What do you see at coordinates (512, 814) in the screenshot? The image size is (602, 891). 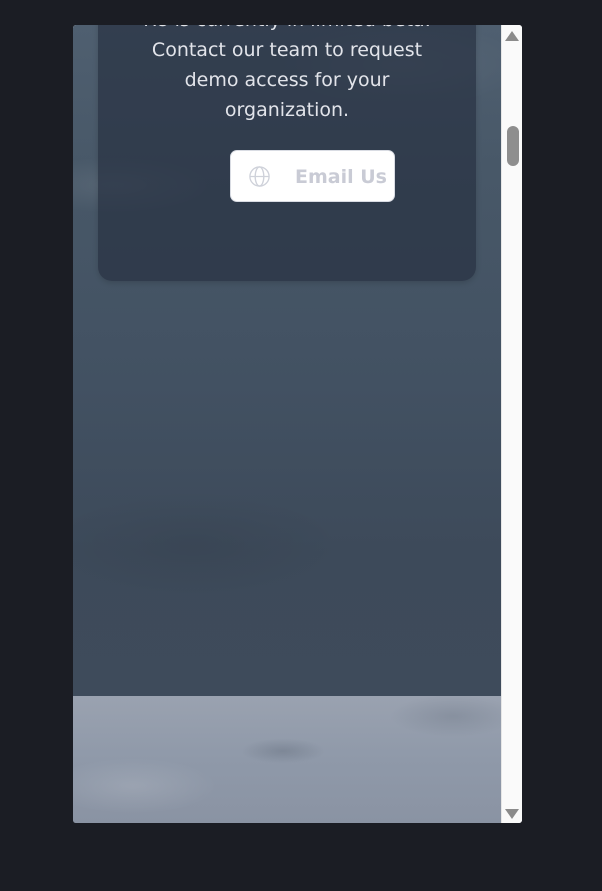 I see `arrow-down-icon` at bounding box center [512, 814].